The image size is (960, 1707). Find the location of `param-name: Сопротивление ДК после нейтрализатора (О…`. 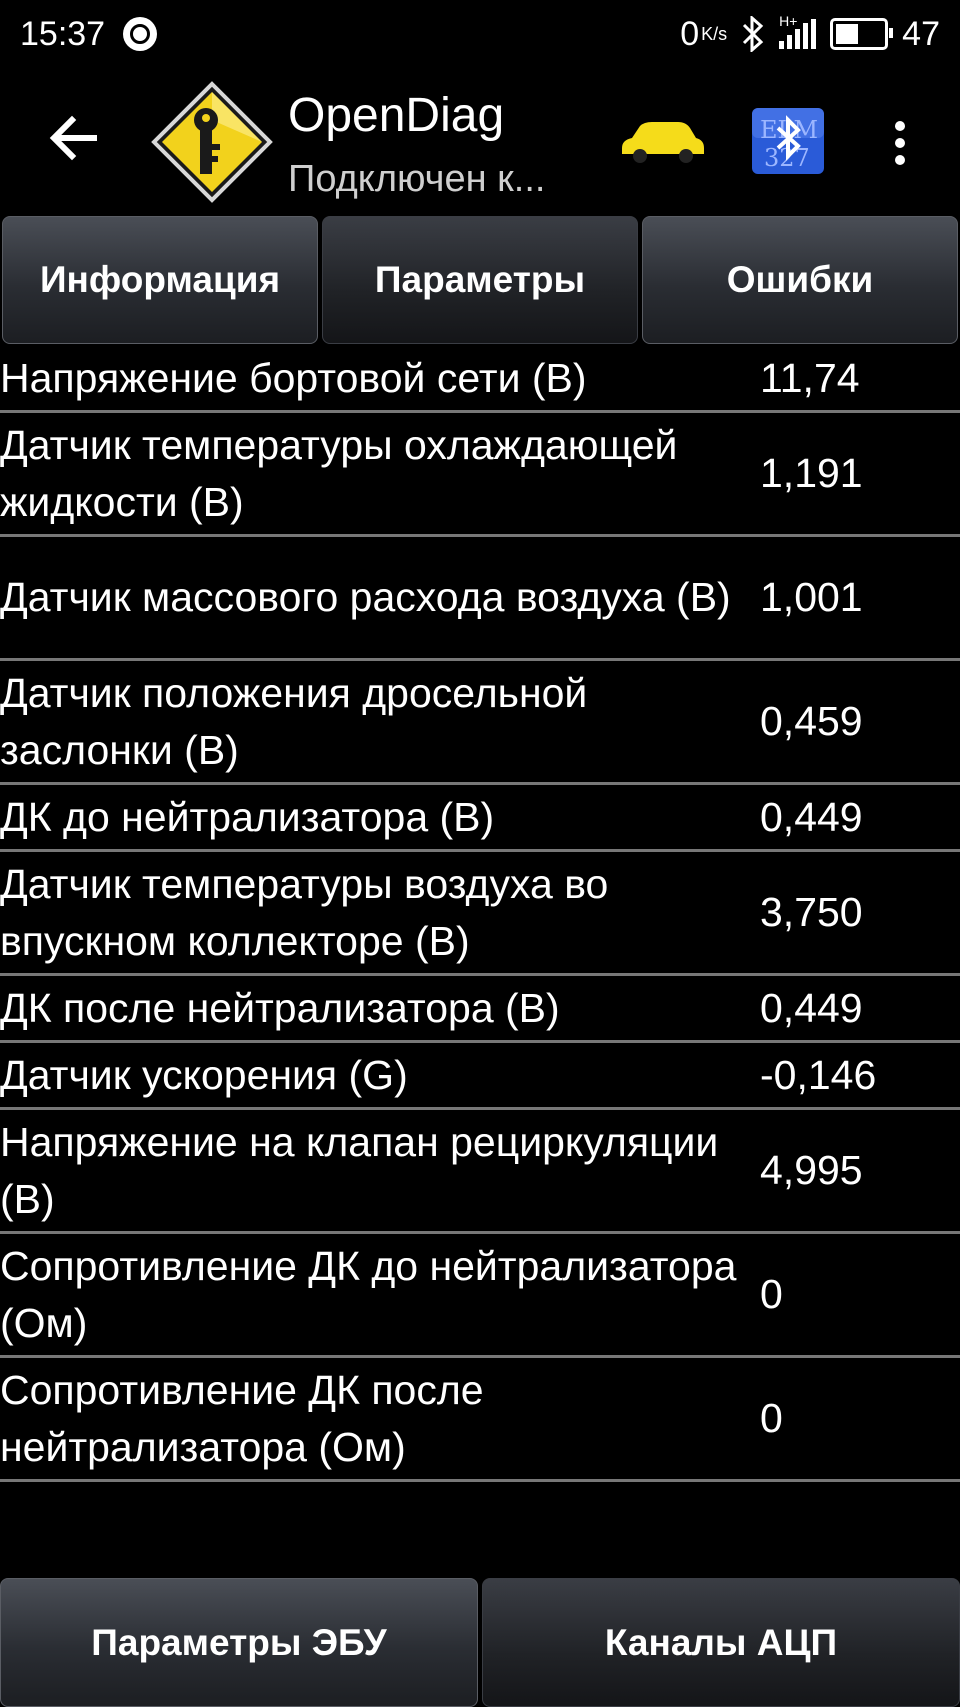

param-name: Сопротивление ДК после нейтрализатора (О… is located at coordinates (242, 1418).